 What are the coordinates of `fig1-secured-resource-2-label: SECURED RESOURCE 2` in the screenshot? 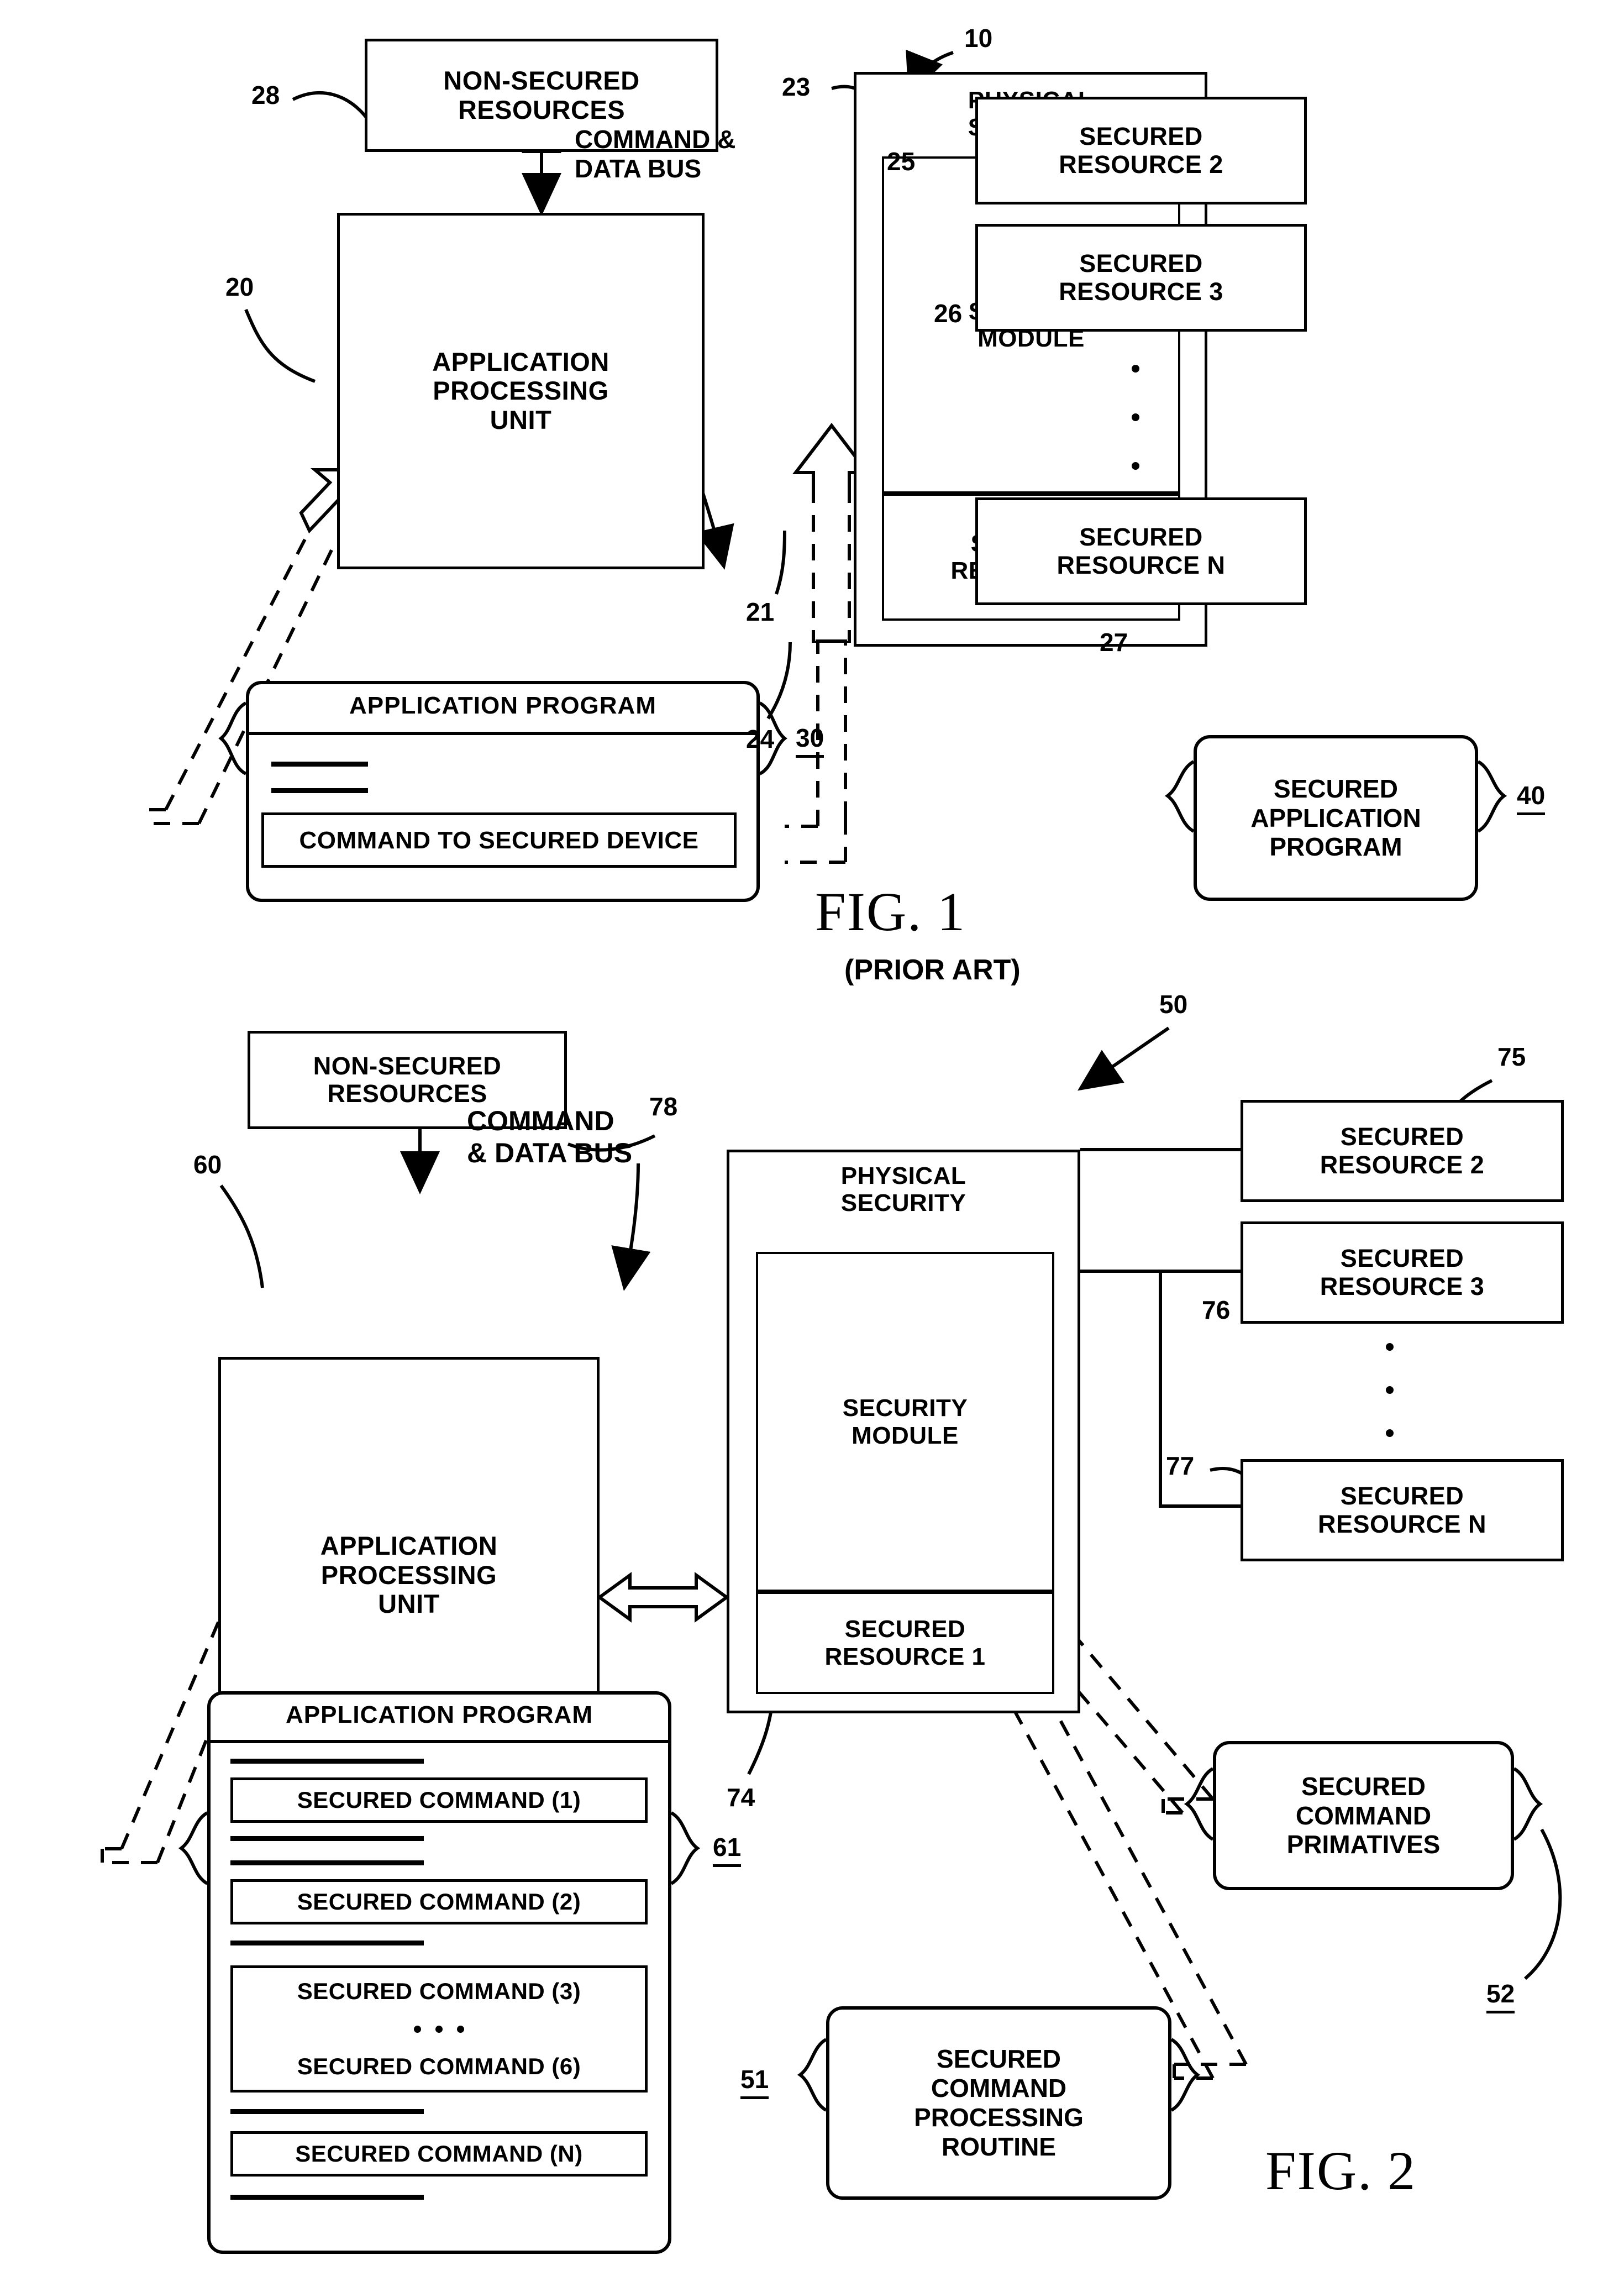 It's located at (1141, 150).